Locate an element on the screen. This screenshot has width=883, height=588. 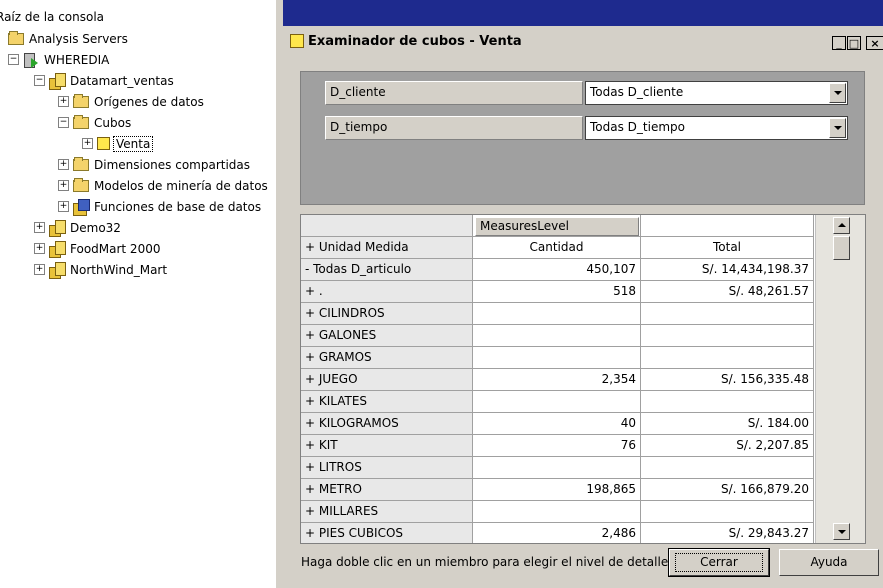
tree-item-funciones: + Funciones de base de datos is located at coordinates (160, 206).